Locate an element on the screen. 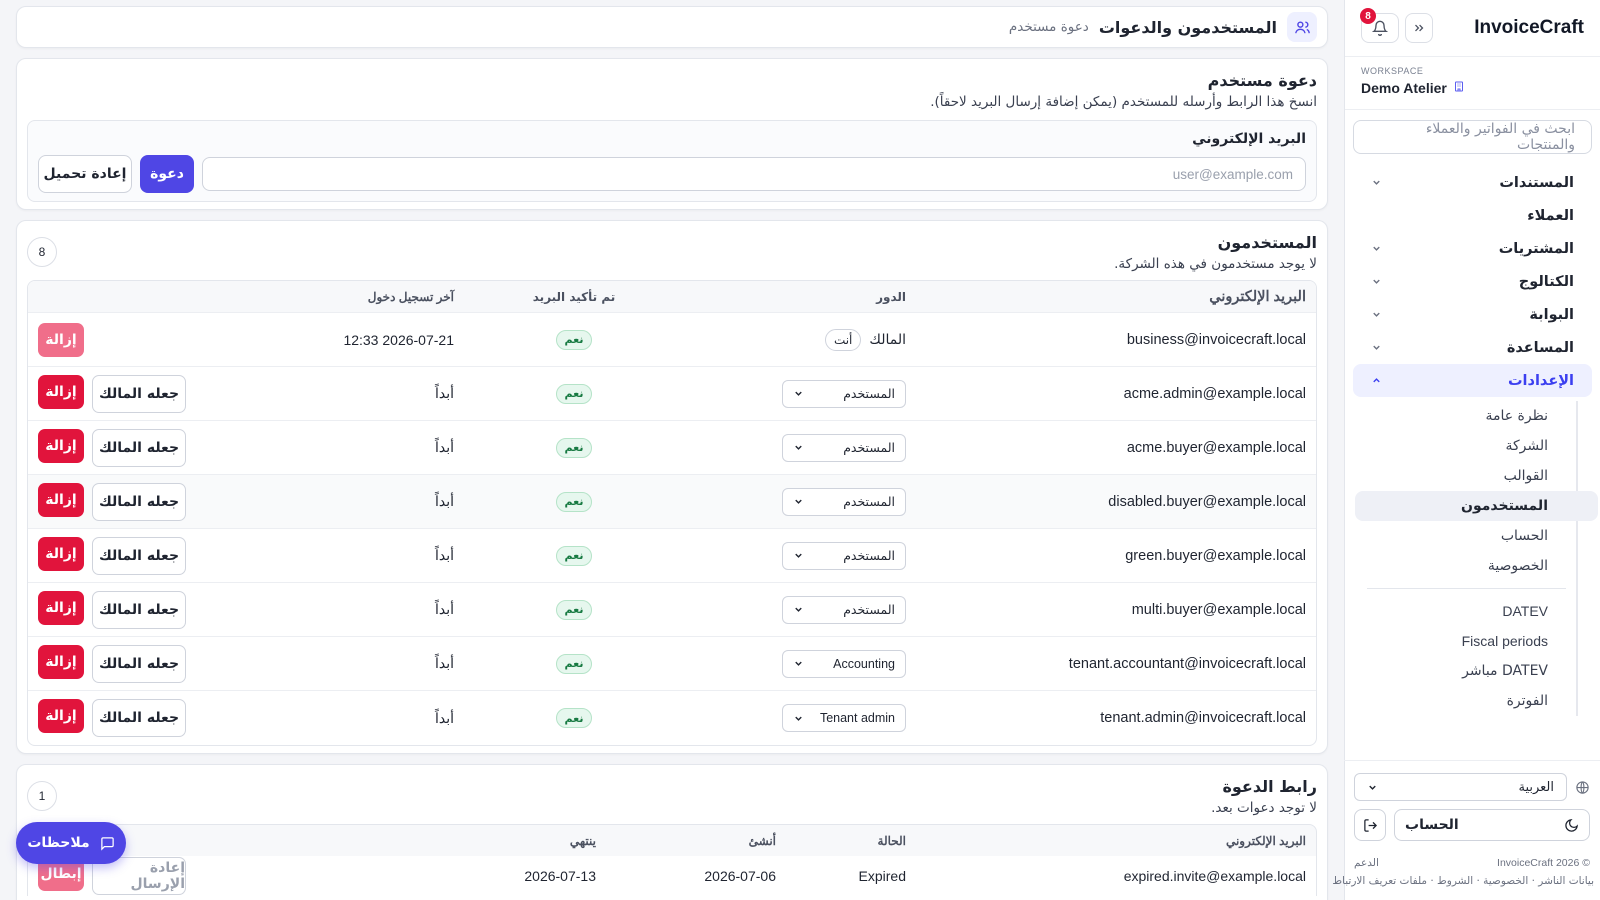  language-select: العربية is located at coordinates (1460, 787).